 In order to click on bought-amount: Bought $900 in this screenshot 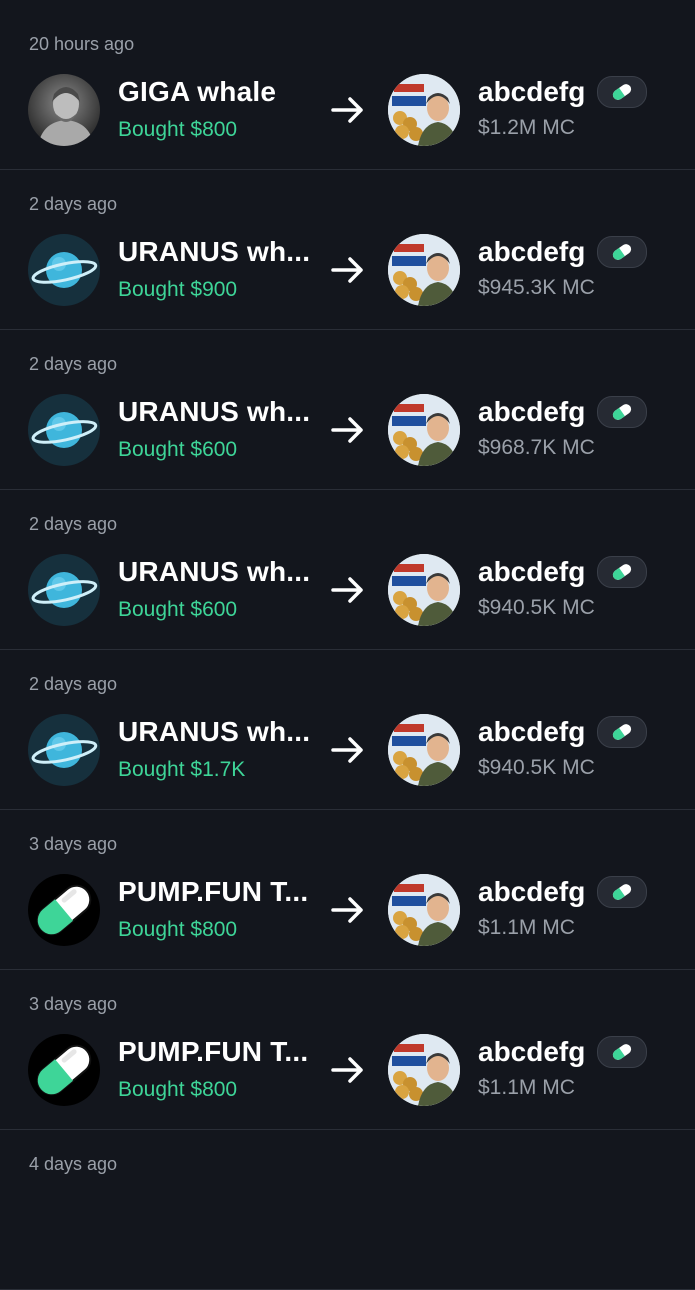, I will do `click(178, 289)`.